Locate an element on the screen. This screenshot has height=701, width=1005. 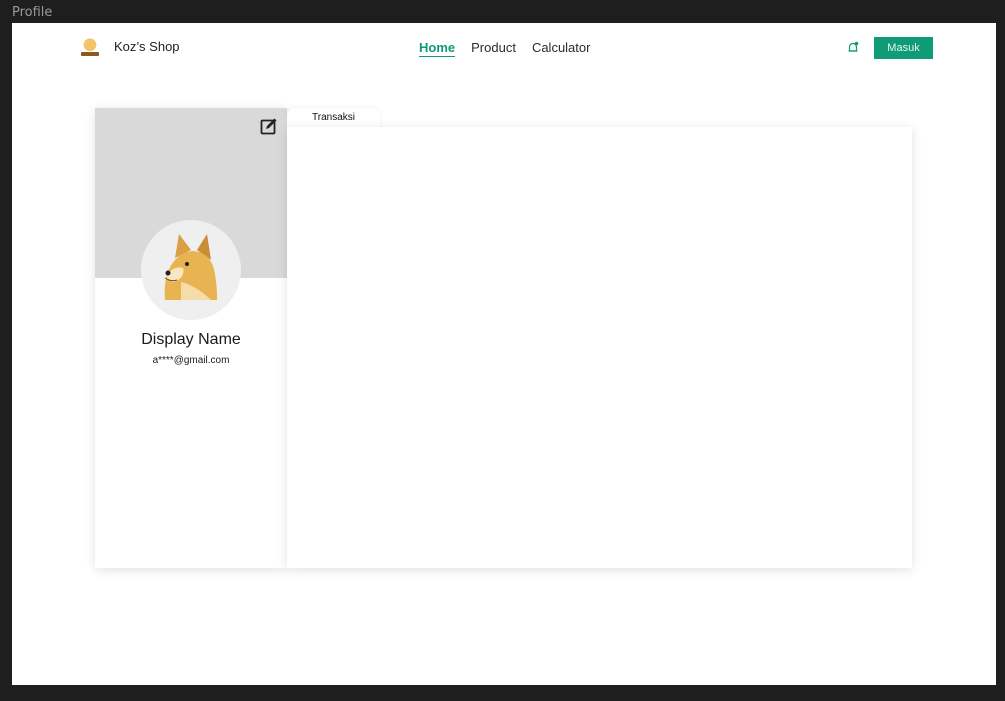
edit-icon is located at coordinates (269, 126).